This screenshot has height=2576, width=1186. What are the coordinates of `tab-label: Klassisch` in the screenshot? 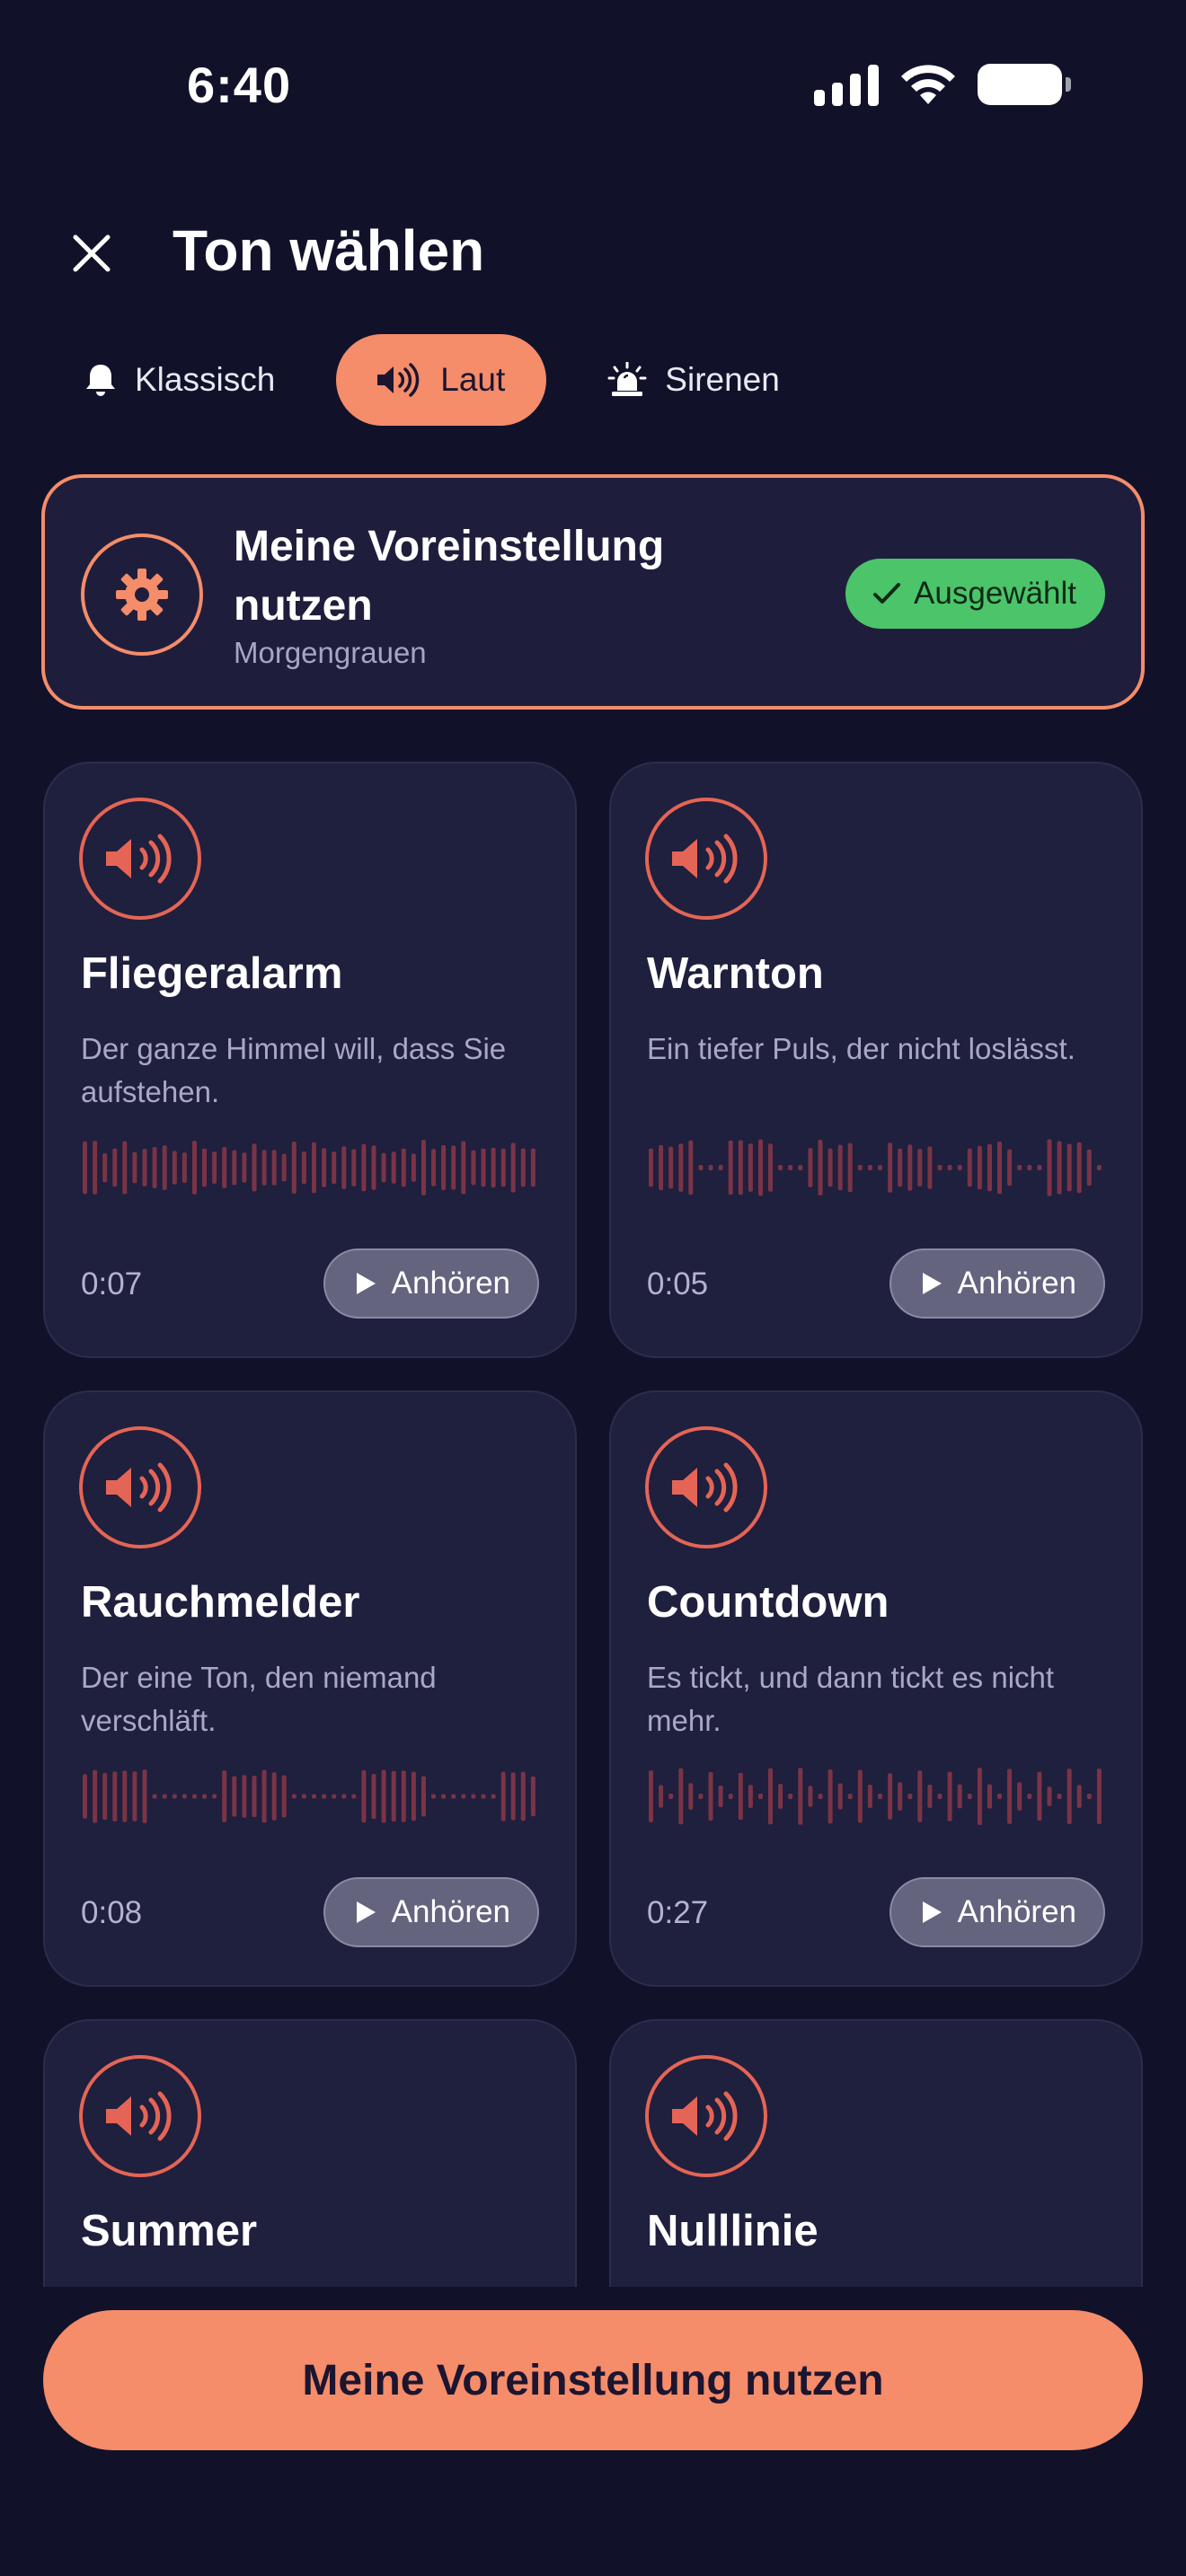 It's located at (205, 379).